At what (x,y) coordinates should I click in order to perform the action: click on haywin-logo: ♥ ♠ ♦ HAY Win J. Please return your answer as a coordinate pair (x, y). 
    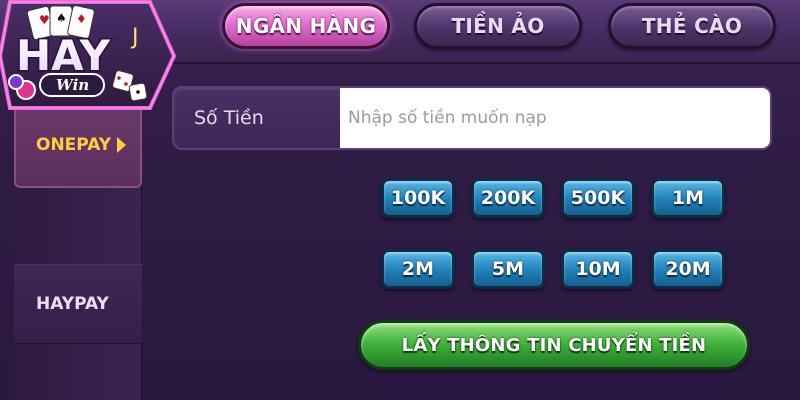
    Looking at the image, I should click on (88, 56).